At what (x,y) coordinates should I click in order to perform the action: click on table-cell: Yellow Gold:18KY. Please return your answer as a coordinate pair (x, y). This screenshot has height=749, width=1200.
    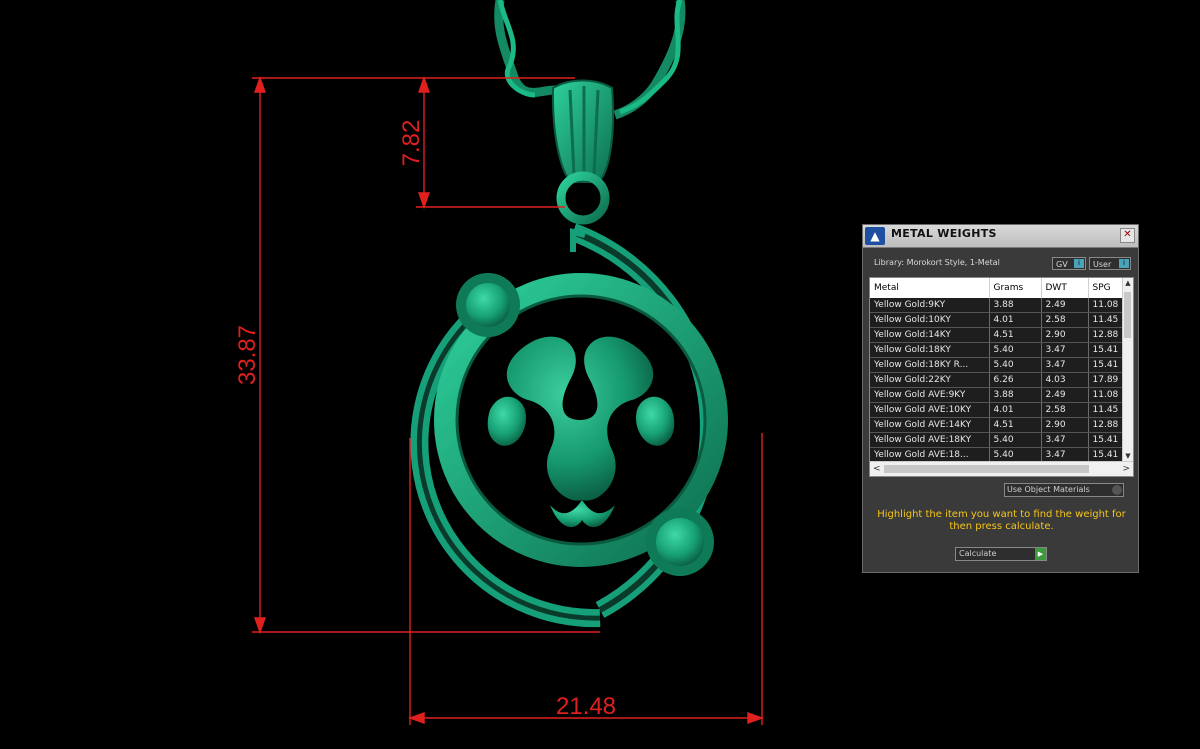
    Looking at the image, I should click on (930, 350).